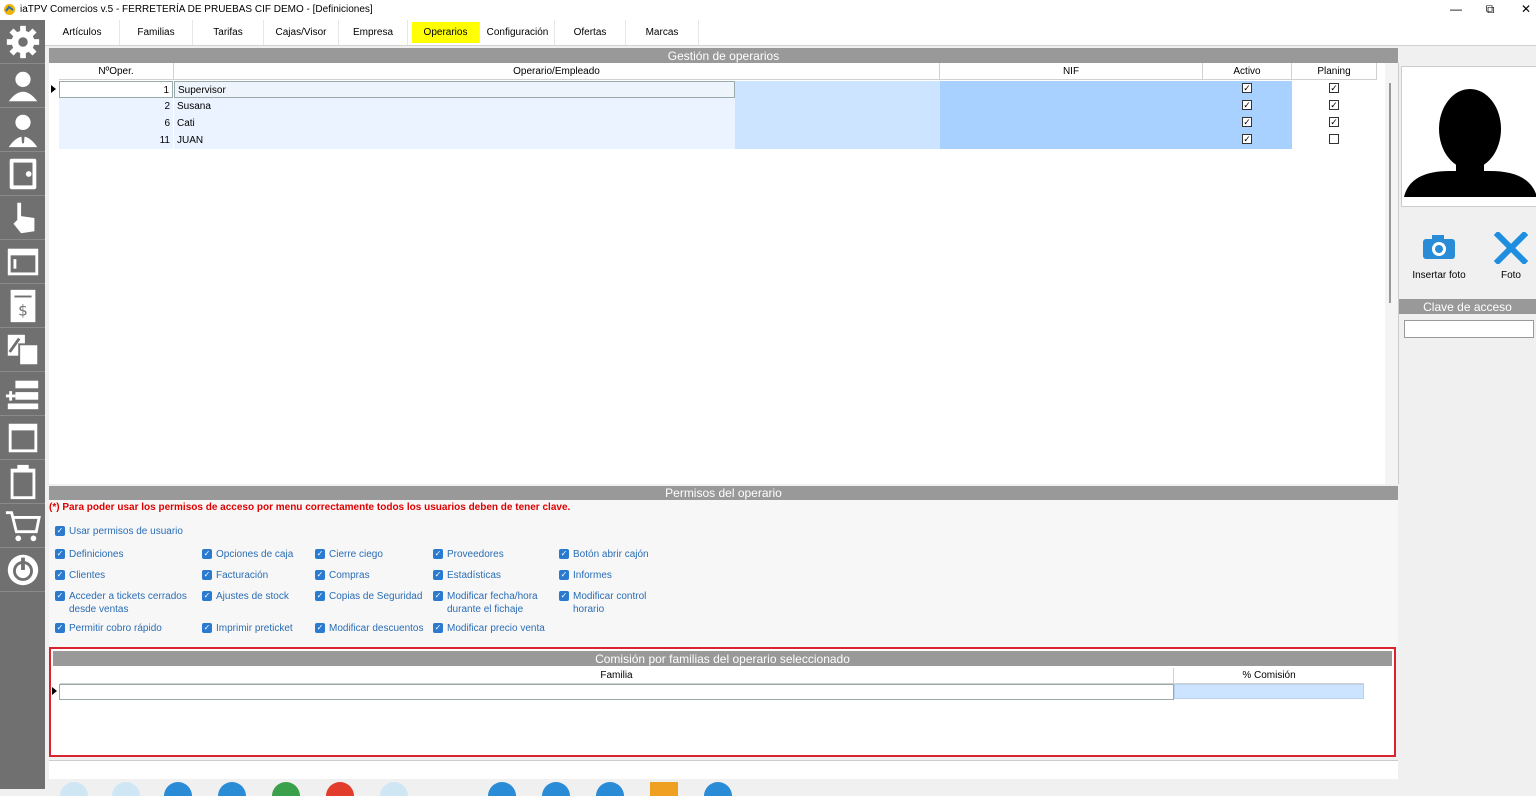  What do you see at coordinates (662, 32) in the screenshot?
I see `tab-marcas: Marcas` at bounding box center [662, 32].